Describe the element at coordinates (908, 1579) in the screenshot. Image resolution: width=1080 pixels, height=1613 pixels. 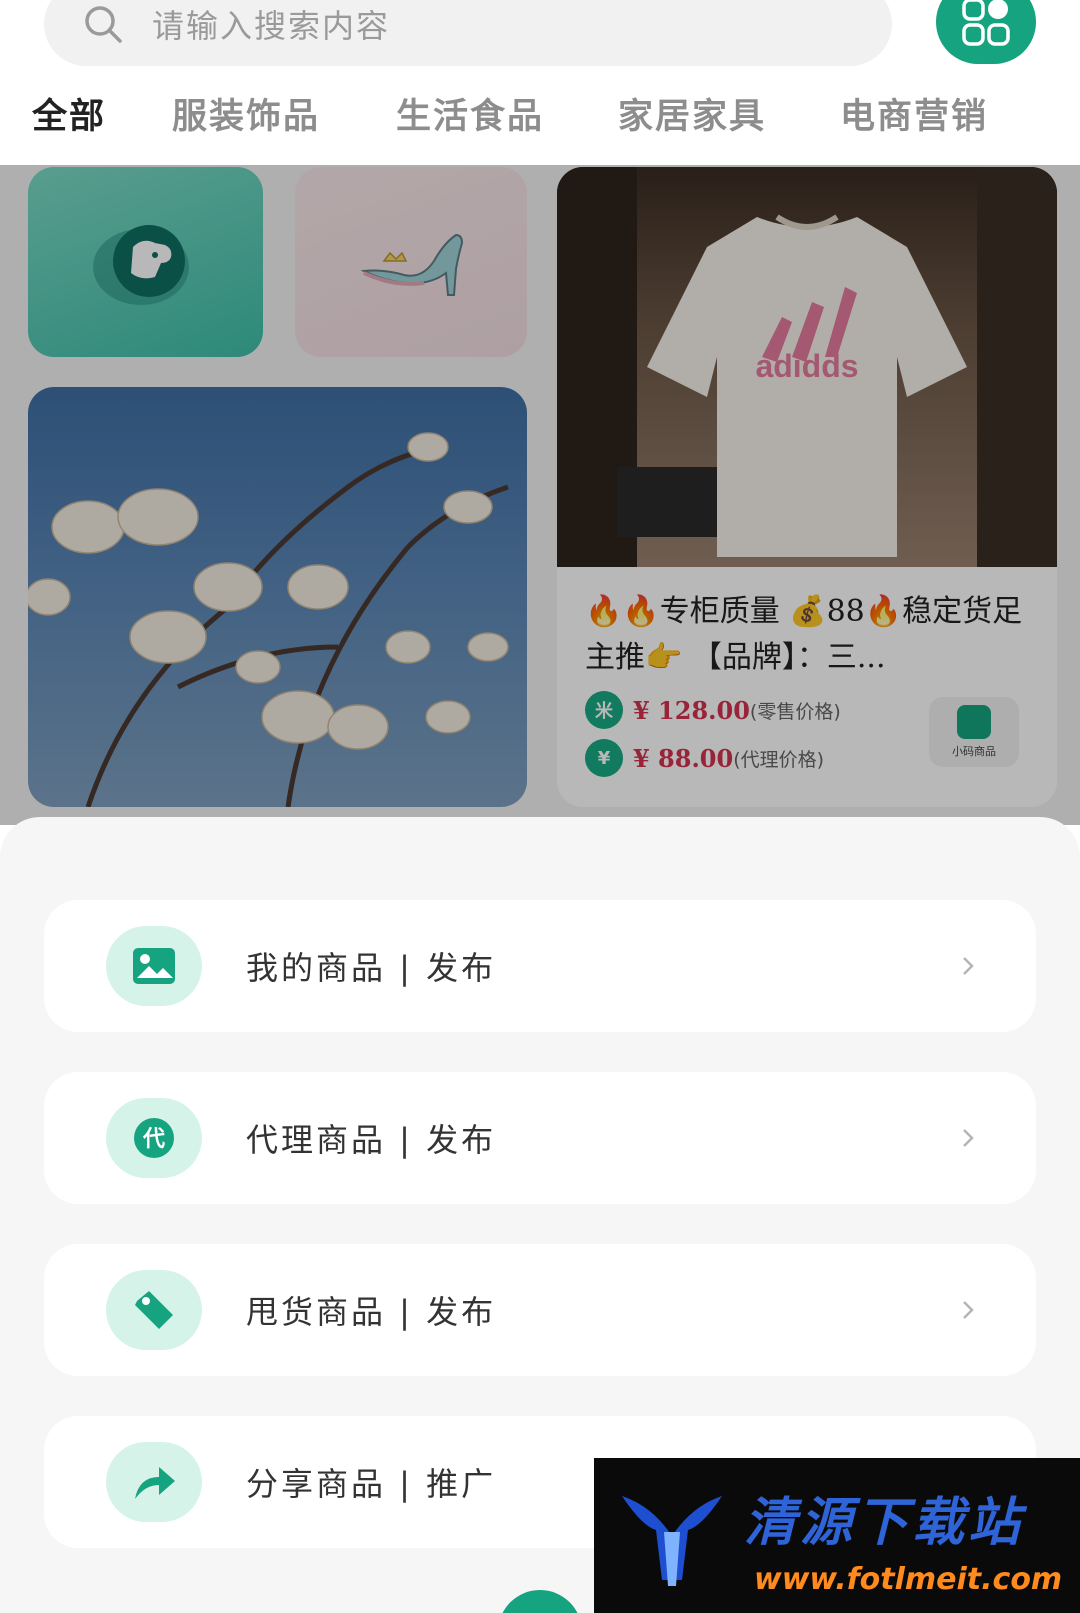
I see `watermark-url: www.fotlmeit.com` at that location.